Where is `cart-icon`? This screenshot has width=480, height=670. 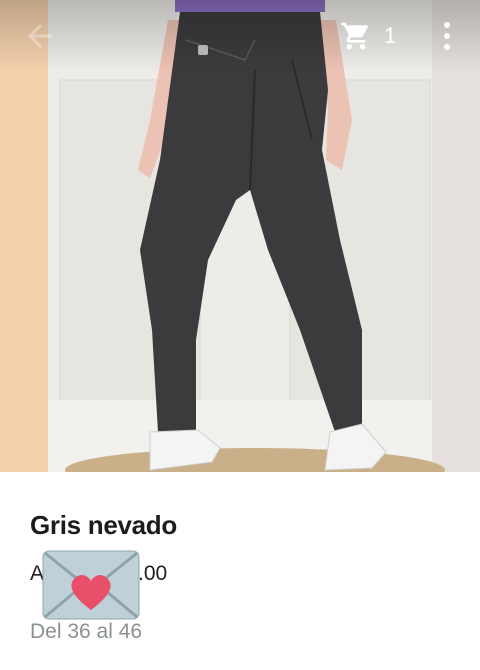
cart-icon is located at coordinates (354, 36).